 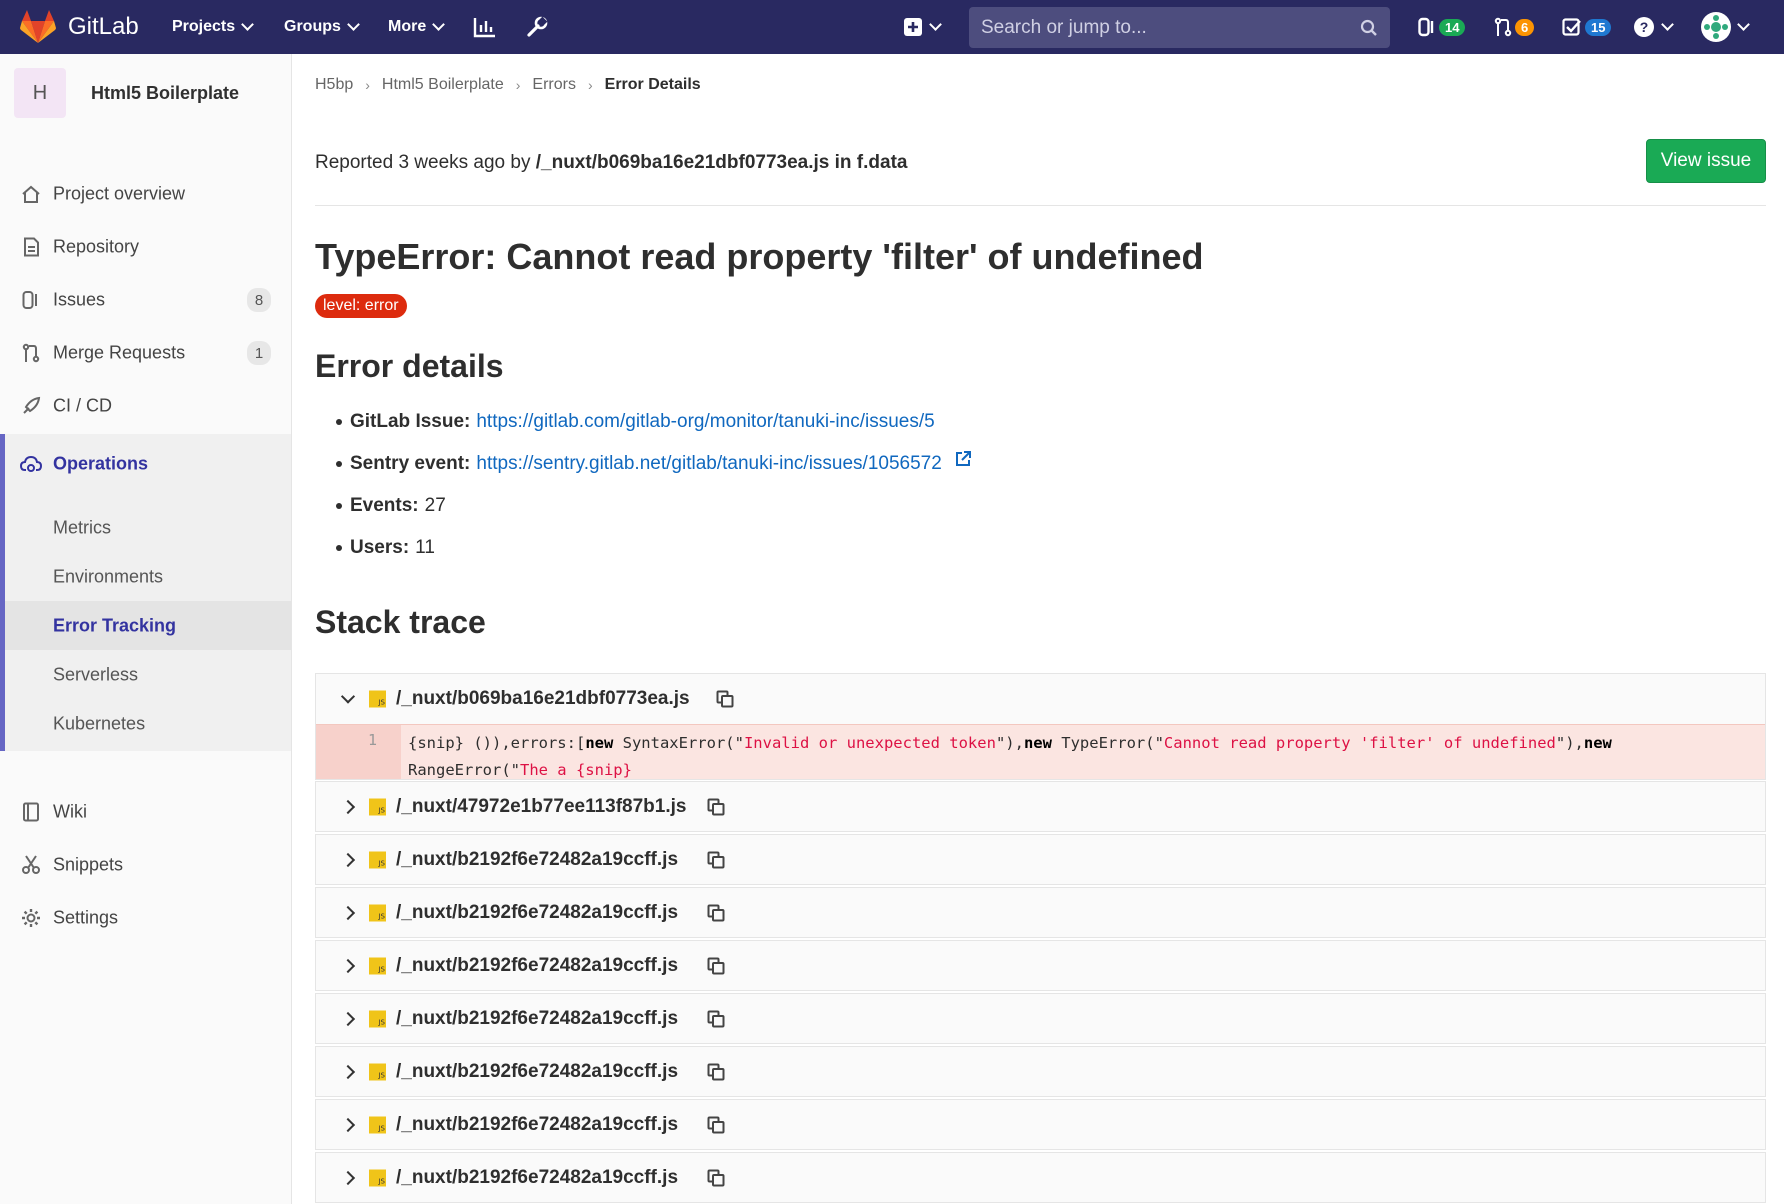 I want to click on admin-wrench-icon, so click(x=537, y=27).